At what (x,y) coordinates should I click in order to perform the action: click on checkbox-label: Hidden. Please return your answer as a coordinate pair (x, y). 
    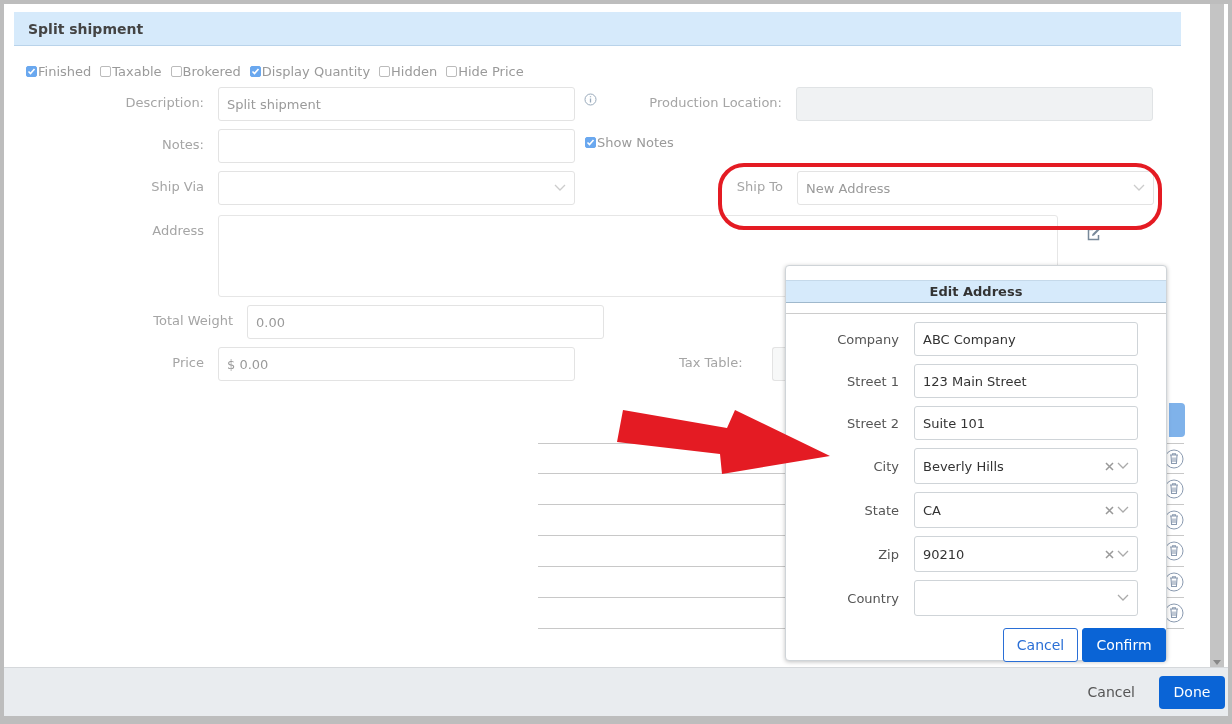
    Looking at the image, I should click on (414, 71).